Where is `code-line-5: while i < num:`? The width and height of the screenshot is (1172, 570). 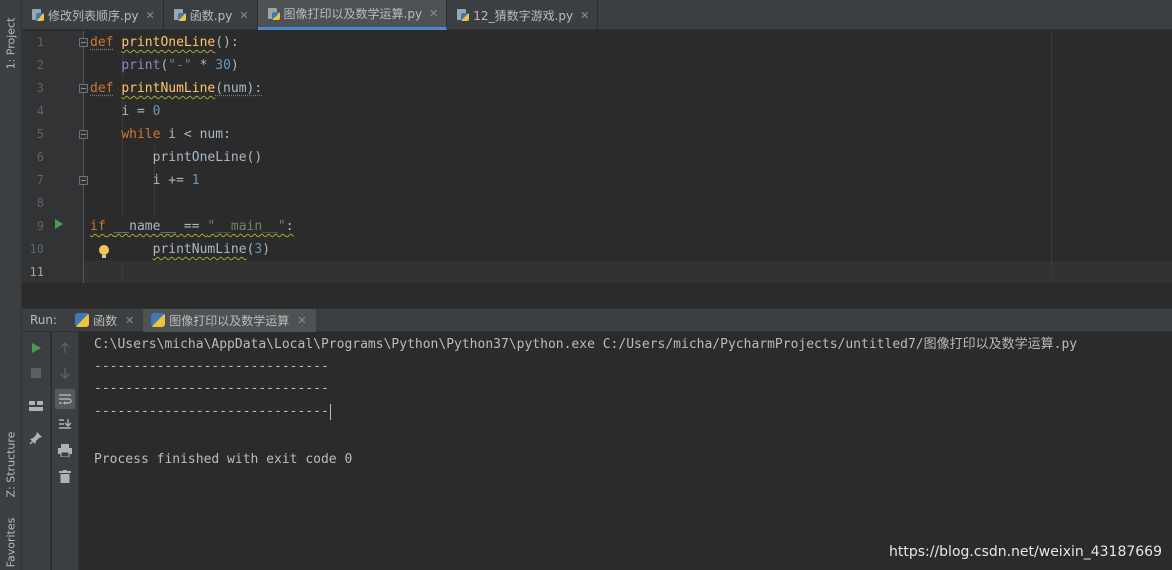
code-line-5: while i < num: is located at coordinates (160, 134).